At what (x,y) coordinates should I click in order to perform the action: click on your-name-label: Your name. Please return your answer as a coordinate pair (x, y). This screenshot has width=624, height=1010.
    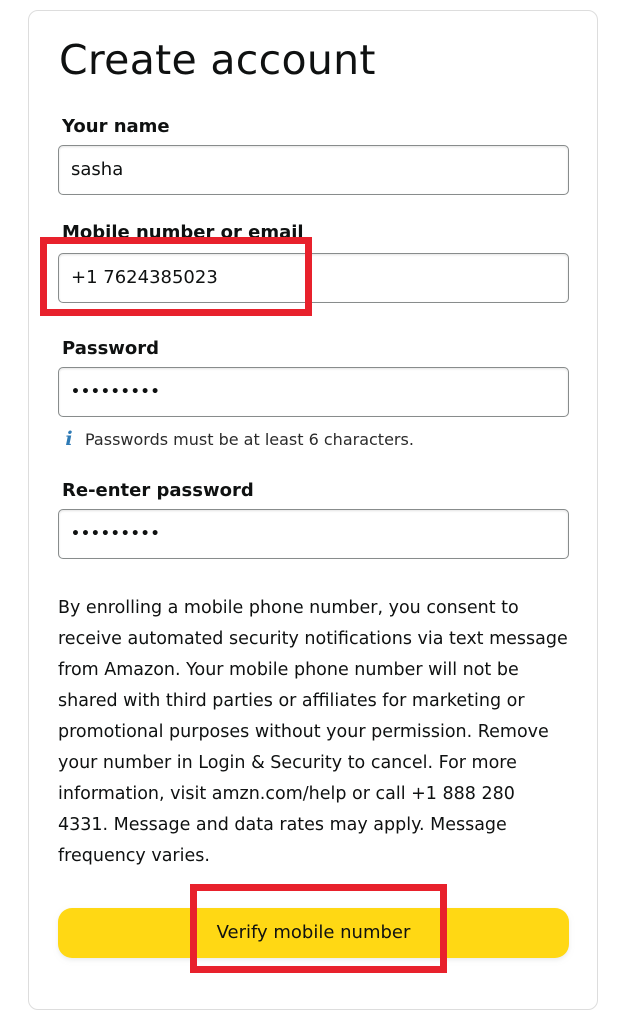
    Looking at the image, I should click on (116, 126).